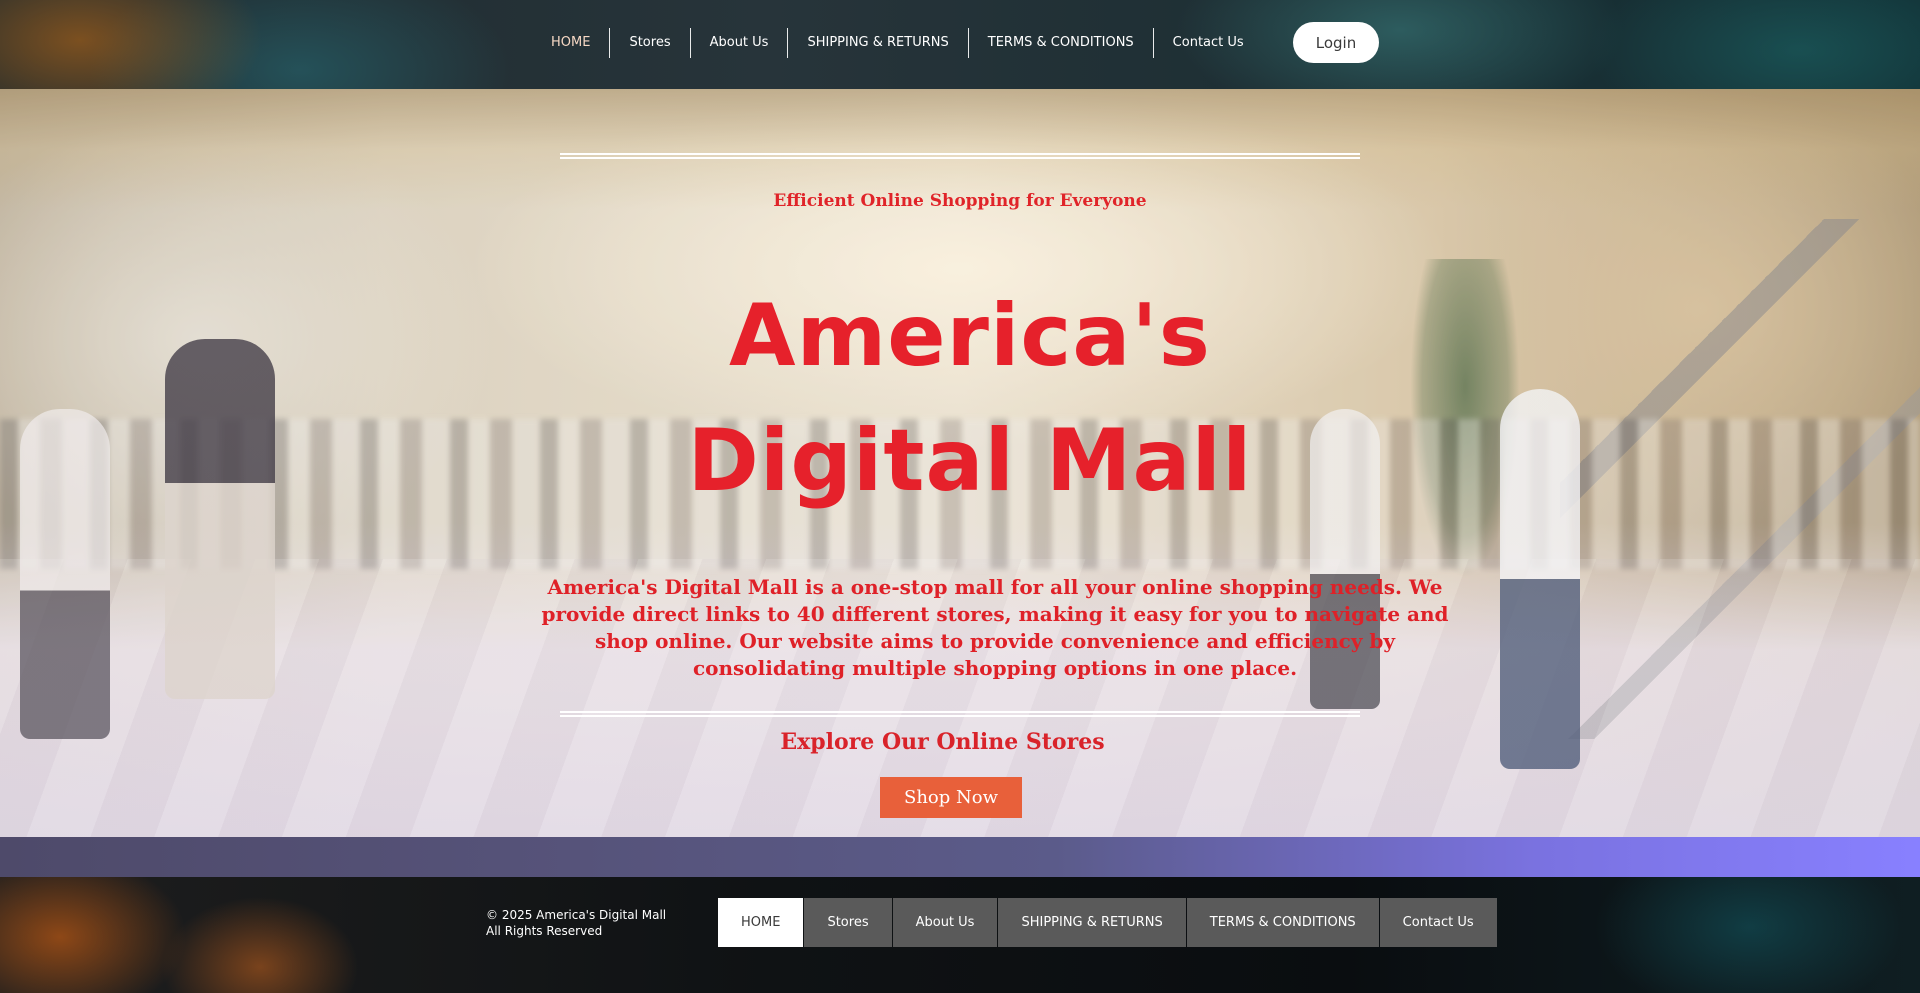  Describe the element at coordinates (649, 43) in the screenshot. I see `nav-item-stores: Stores` at that location.